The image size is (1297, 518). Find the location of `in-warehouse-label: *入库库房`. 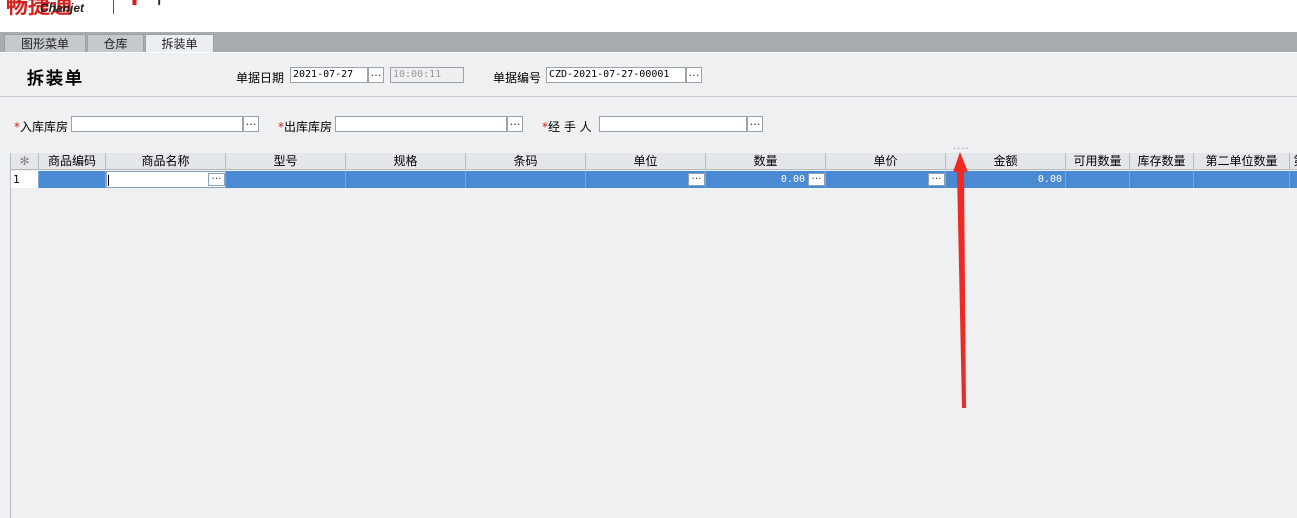

in-warehouse-label: *入库库房 is located at coordinates (41, 126).